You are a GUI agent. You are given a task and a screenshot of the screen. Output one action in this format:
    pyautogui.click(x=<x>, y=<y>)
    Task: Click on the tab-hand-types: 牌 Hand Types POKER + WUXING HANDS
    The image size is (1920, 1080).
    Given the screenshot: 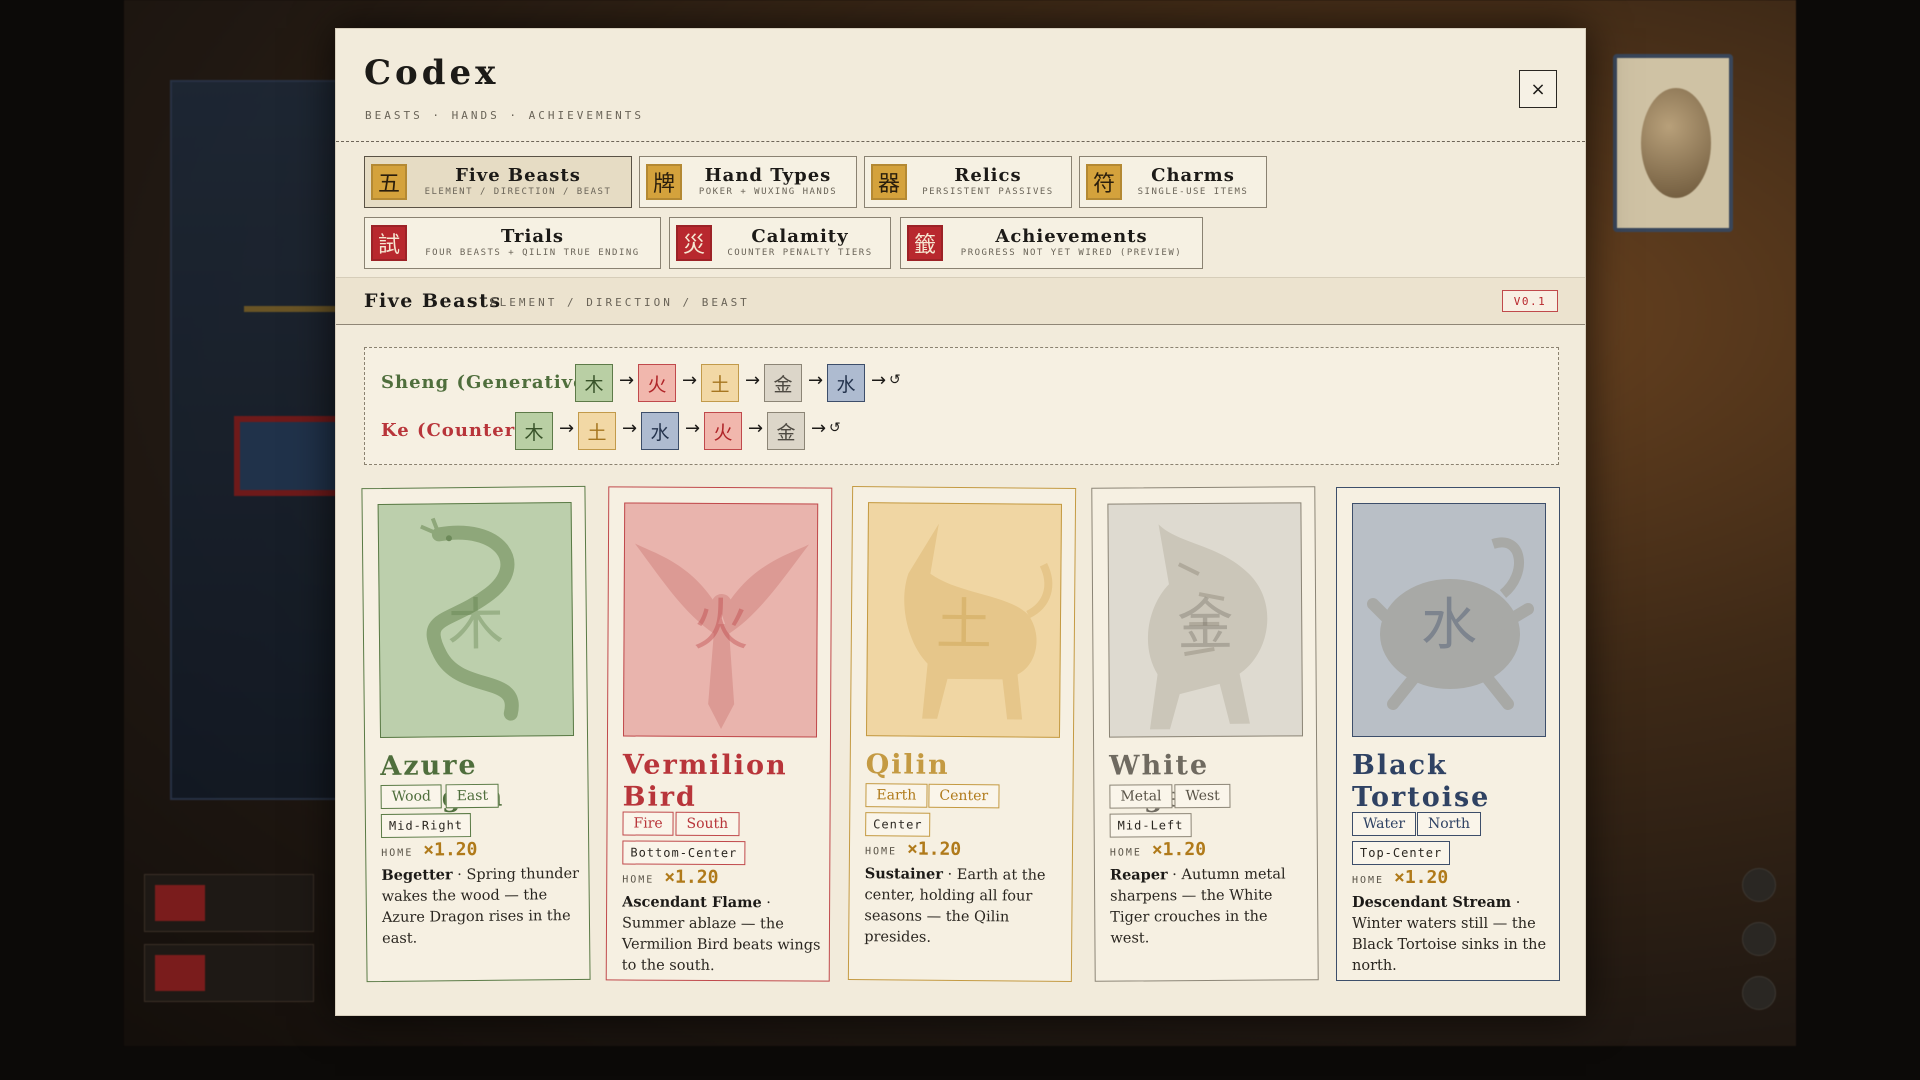 What is the action you would take?
    pyautogui.click(x=748, y=182)
    